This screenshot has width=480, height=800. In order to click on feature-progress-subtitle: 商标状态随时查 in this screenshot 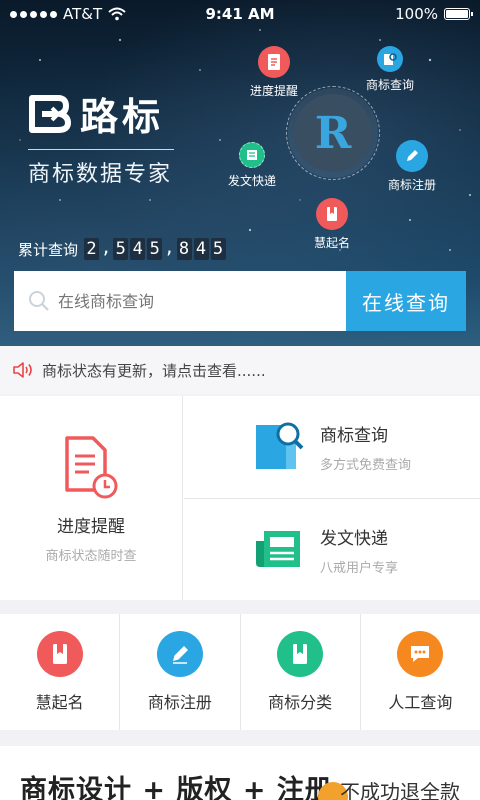, I will do `click(91, 556)`.